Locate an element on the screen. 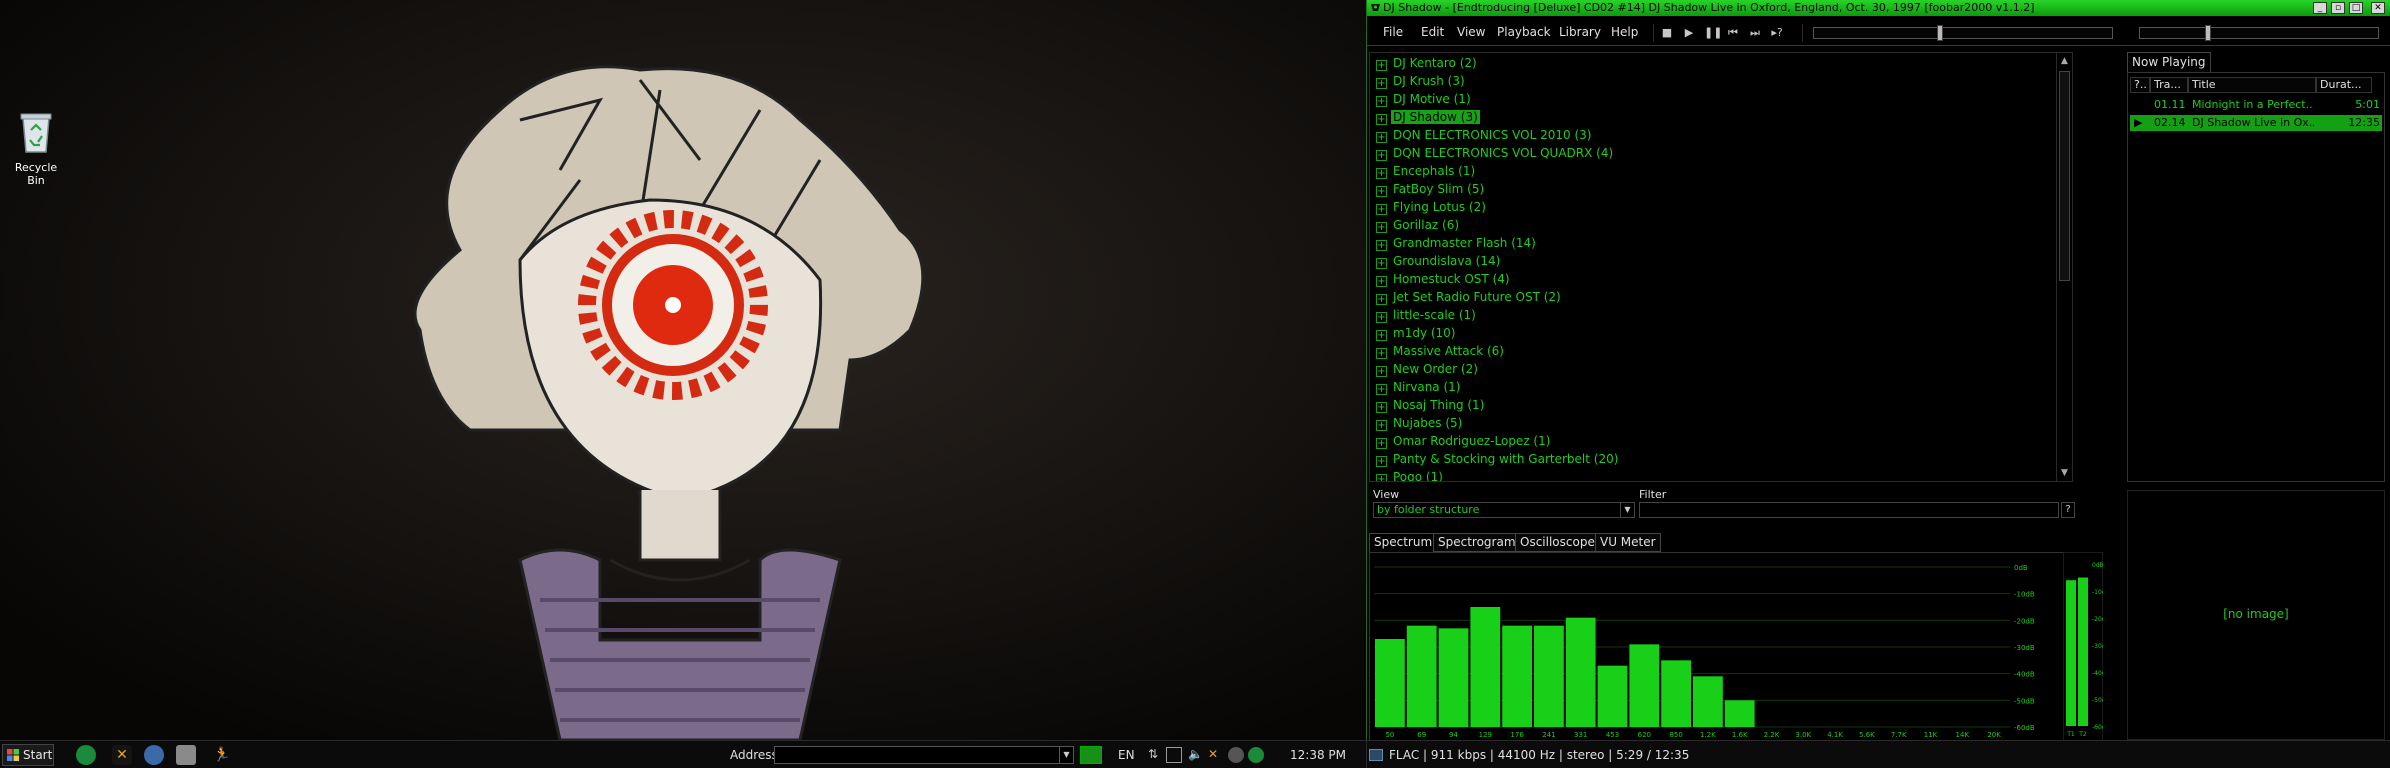 Image resolution: width=2390 pixels, height=768 pixels. playlist-row: ▶ 02.14 DJ Shadow Live in Ox... 12:35 is located at coordinates (2256, 123).